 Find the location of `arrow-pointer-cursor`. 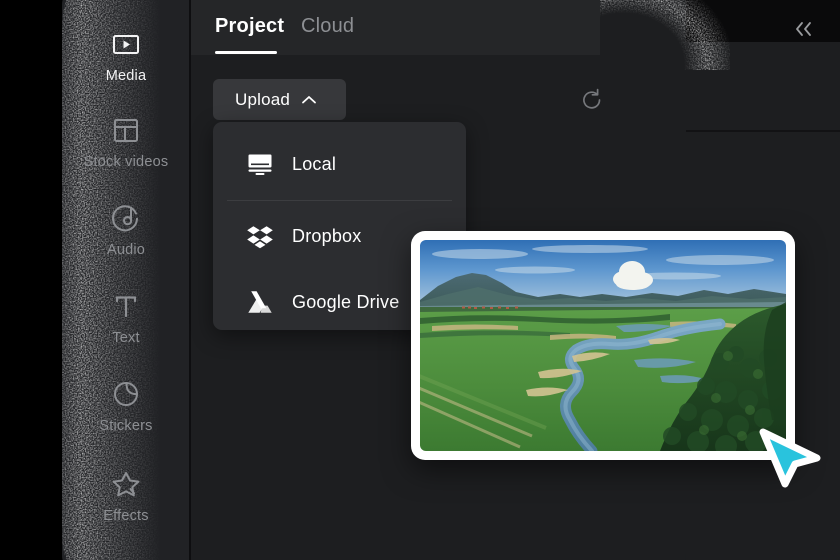

arrow-pointer-cursor is located at coordinates (790, 458).